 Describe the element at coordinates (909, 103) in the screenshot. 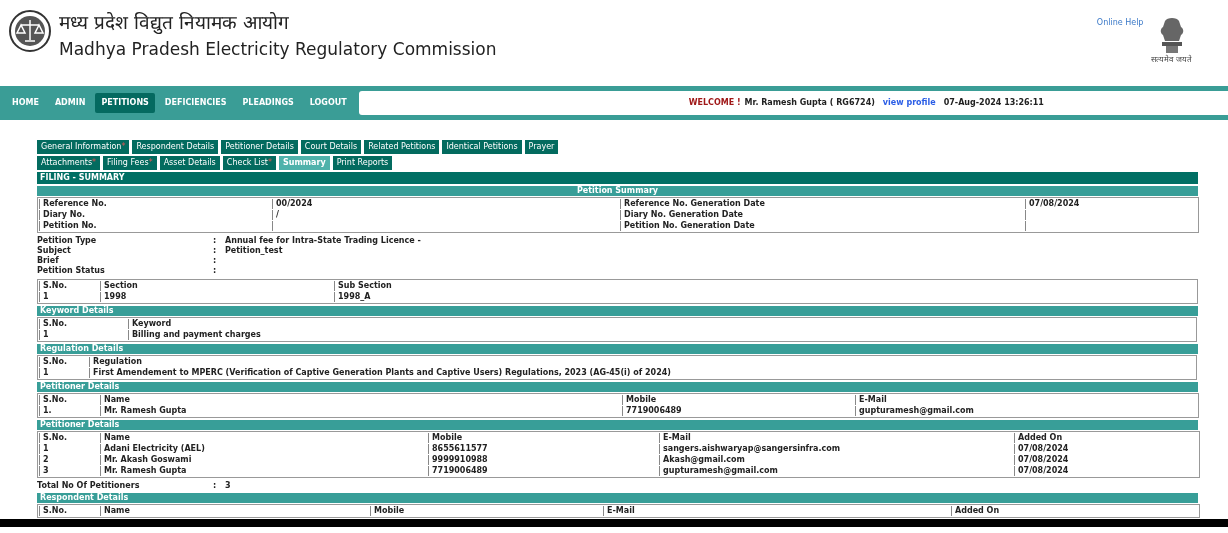

I see `view-profile-link: view profile` at that location.